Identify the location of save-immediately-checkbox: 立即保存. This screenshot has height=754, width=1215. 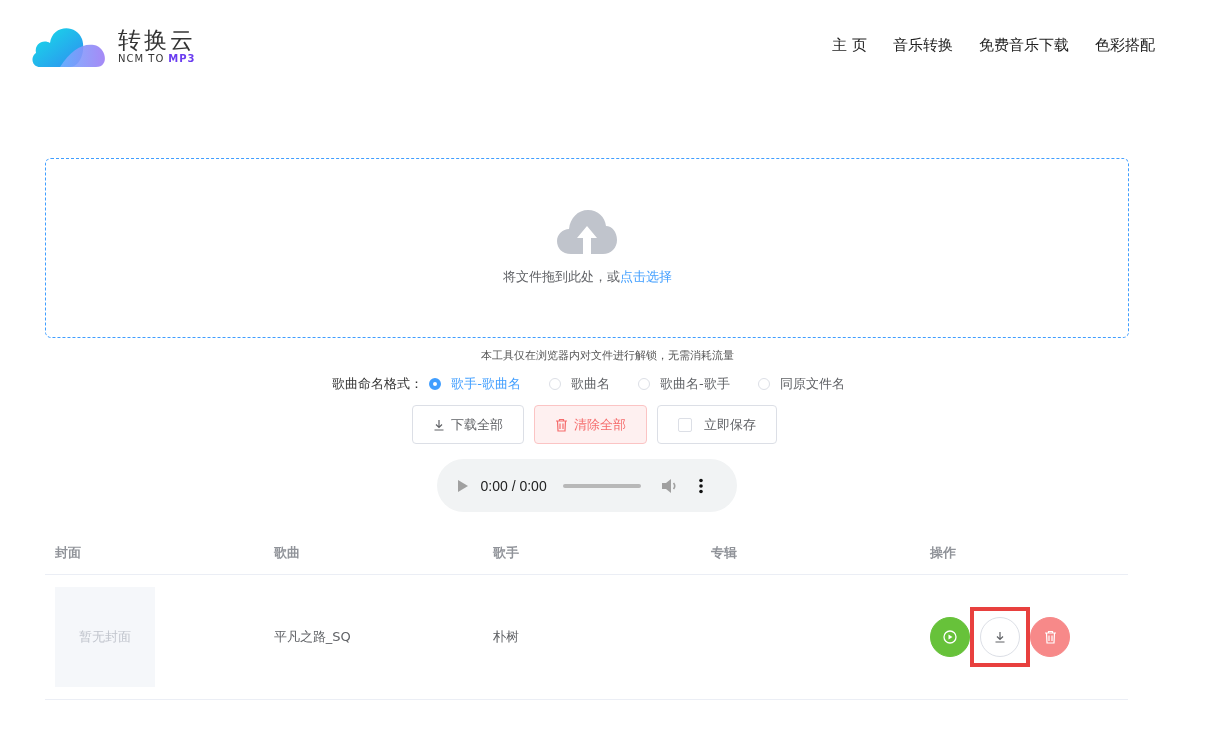
(716, 424).